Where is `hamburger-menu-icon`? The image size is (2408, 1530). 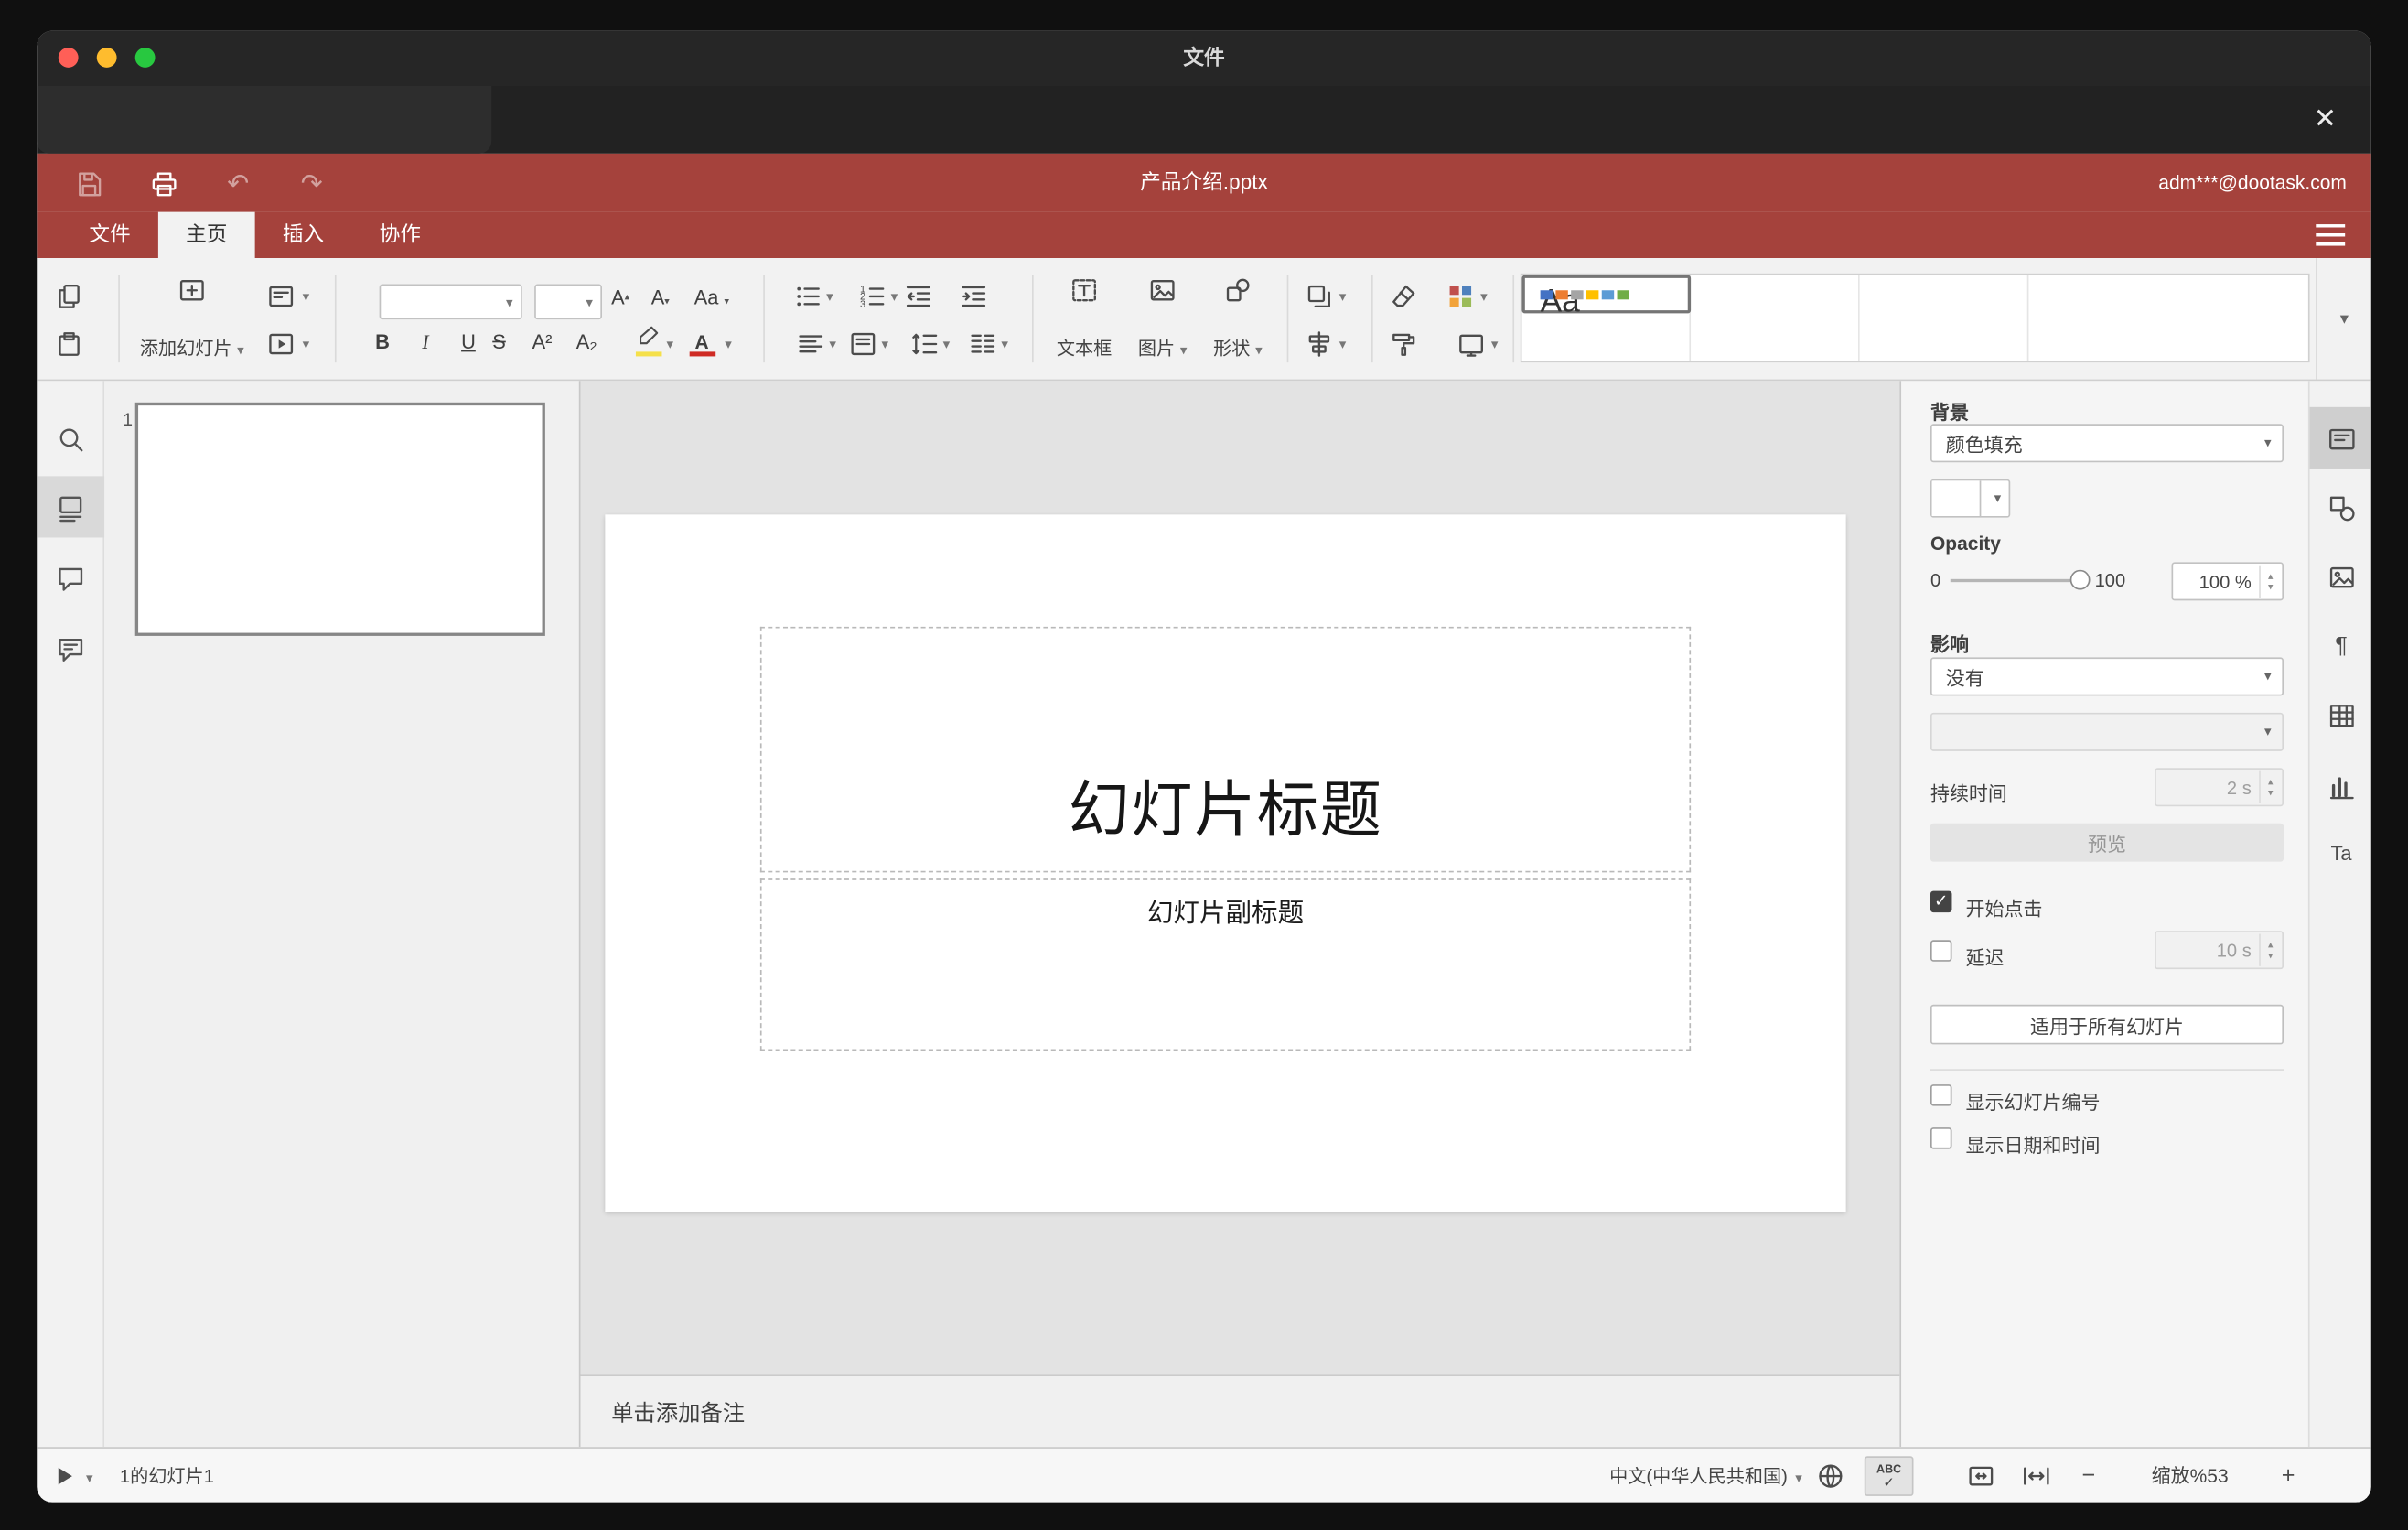 hamburger-menu-icon is located at coordinates (2331, 235).